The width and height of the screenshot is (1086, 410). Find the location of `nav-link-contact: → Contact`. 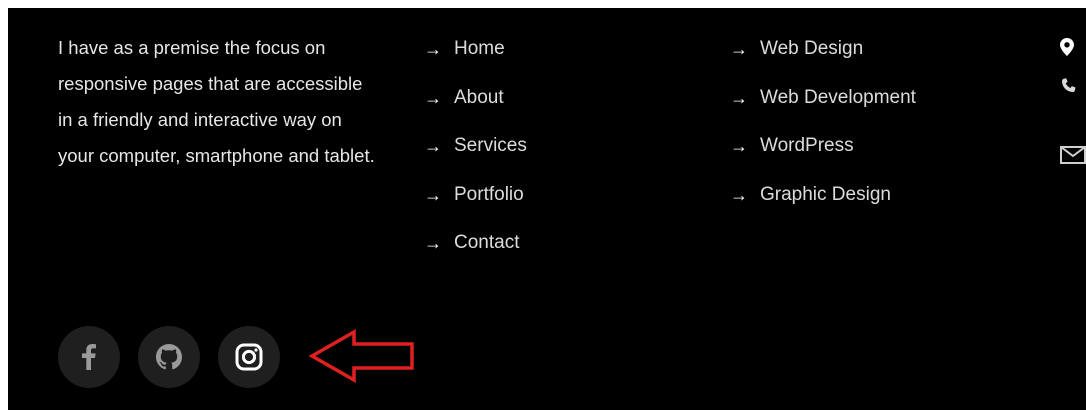

nav-link-contact: → Contact is located at coordinates (475, 252).